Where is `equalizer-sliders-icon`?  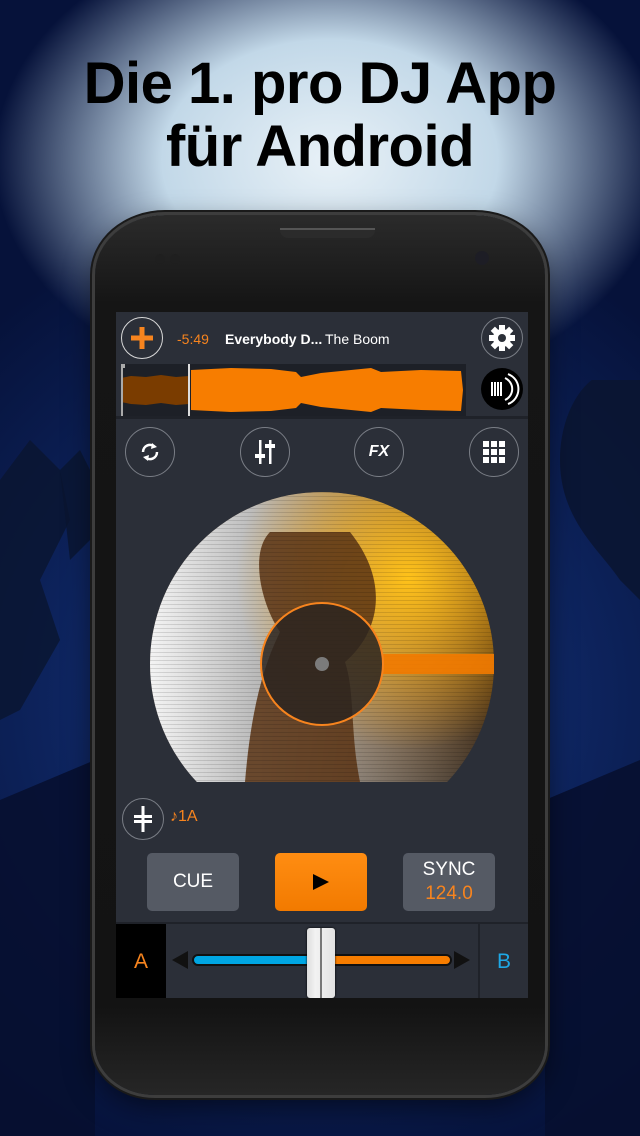
equalizer-sliders-icon is located at coordinates (265, 452).